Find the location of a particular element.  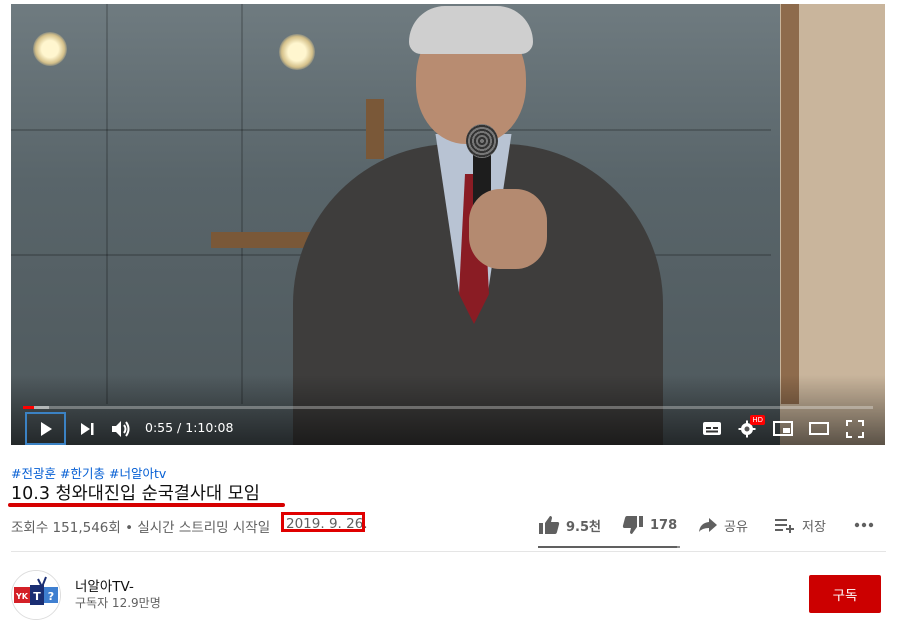

divider is located at coordinates (448, 551).